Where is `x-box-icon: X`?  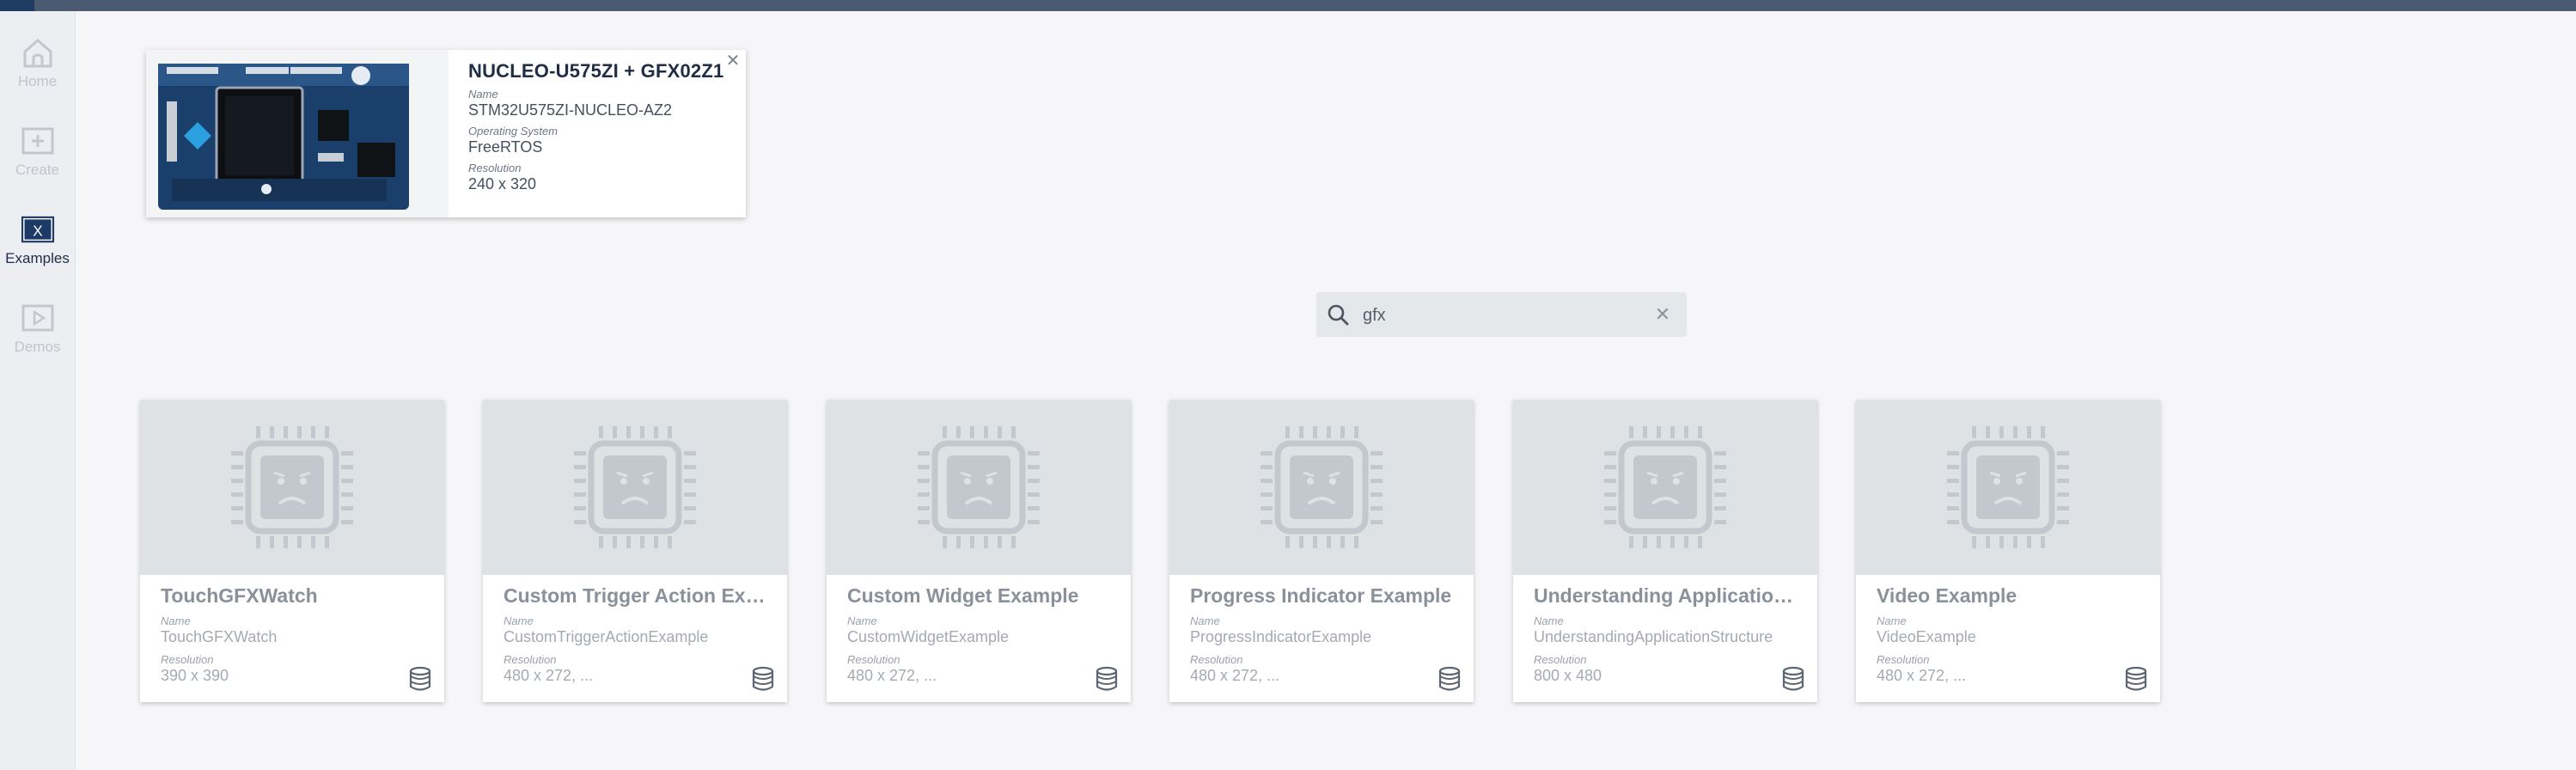 x-box-icon: X is located at coordinates (38, 229).